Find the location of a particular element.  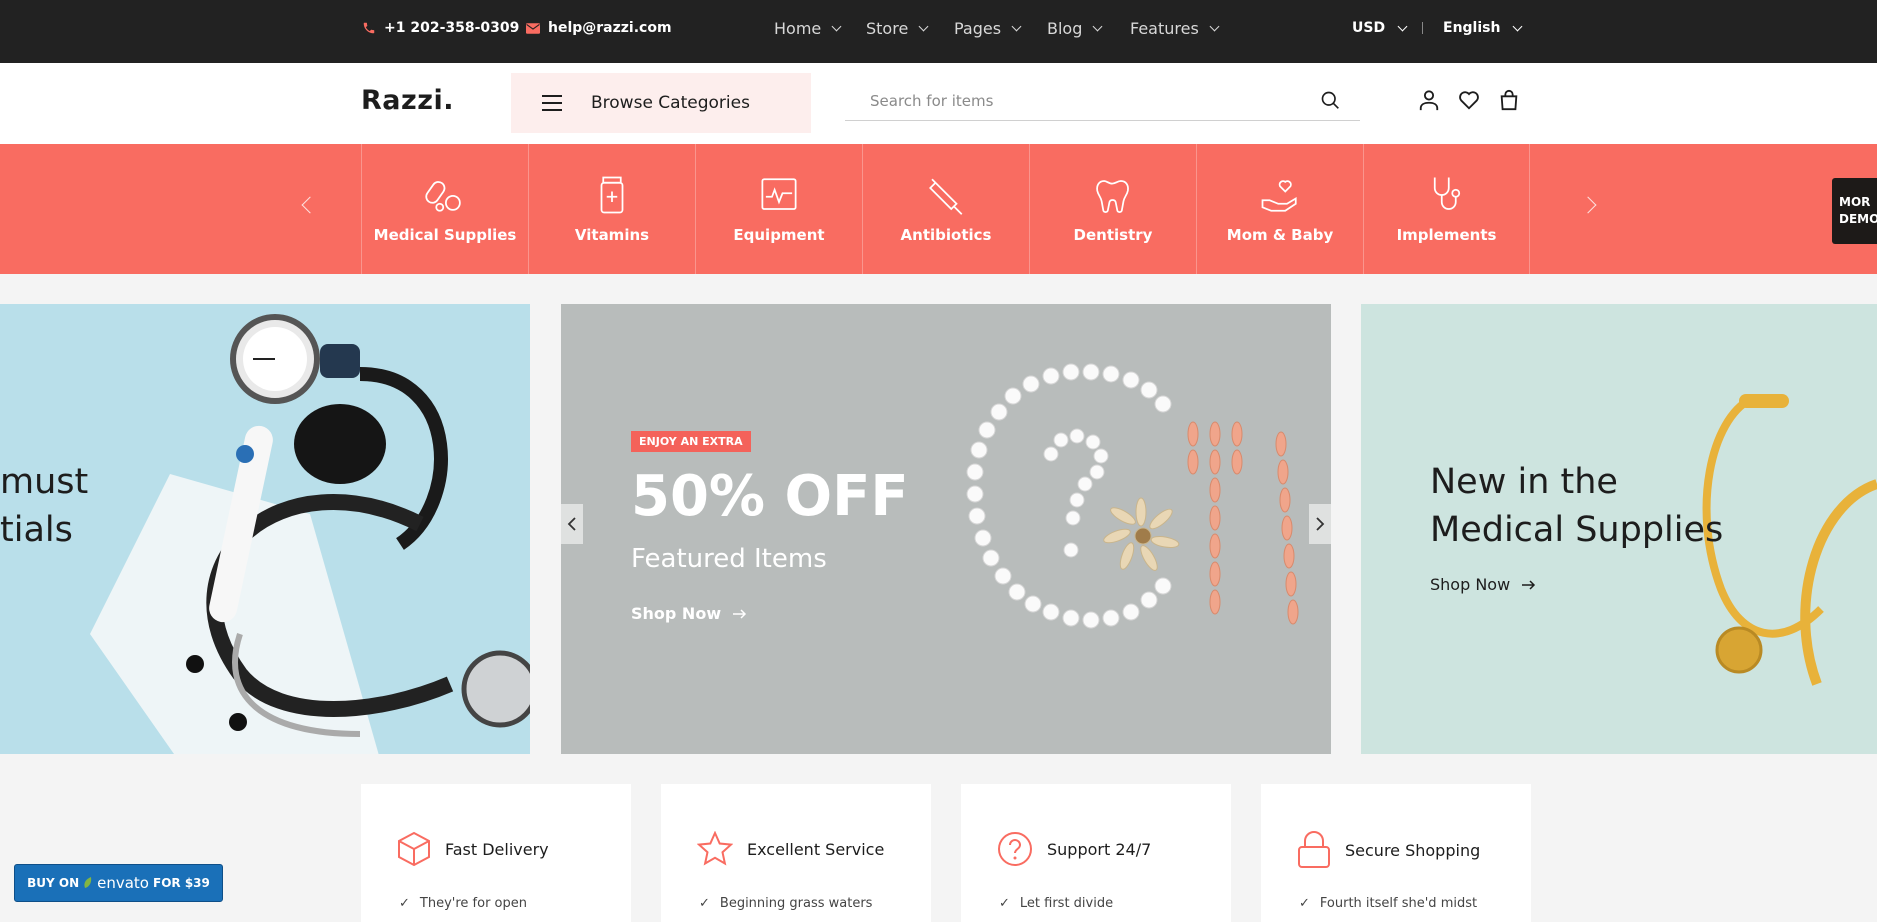

nav-blog-label: Blog is located at coordinates (1065, 28).